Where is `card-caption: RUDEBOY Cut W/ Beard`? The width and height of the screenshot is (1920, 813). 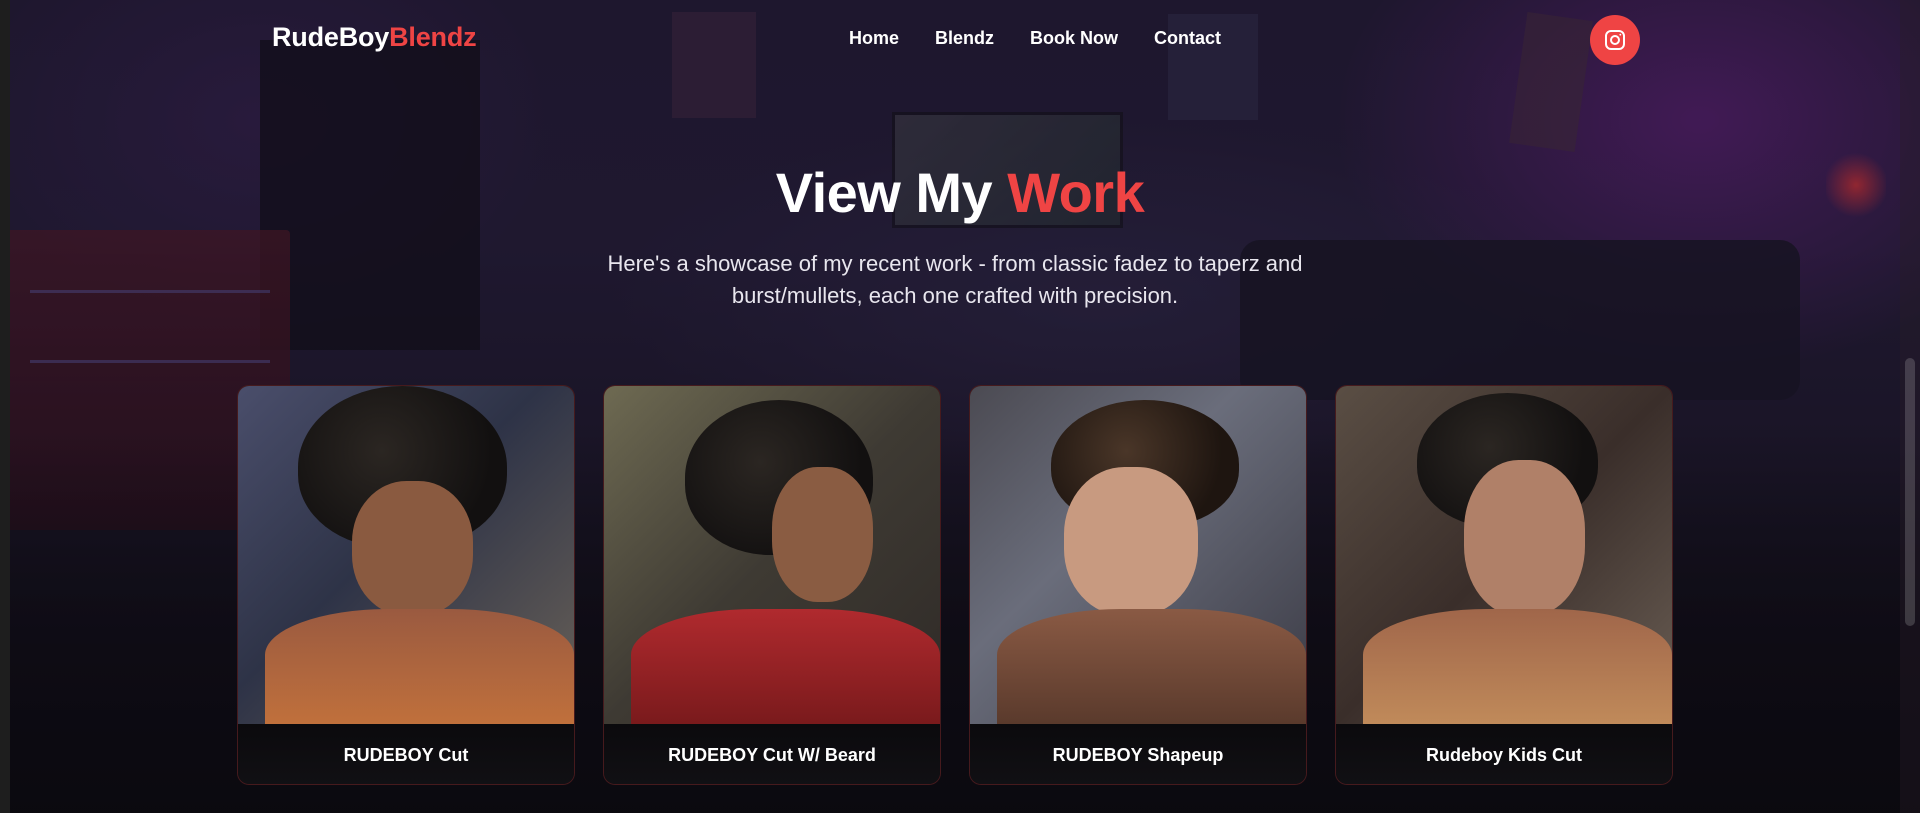
card-caption: RUDEBOY Cut W/ Beard is located at coordinates (772, 754).